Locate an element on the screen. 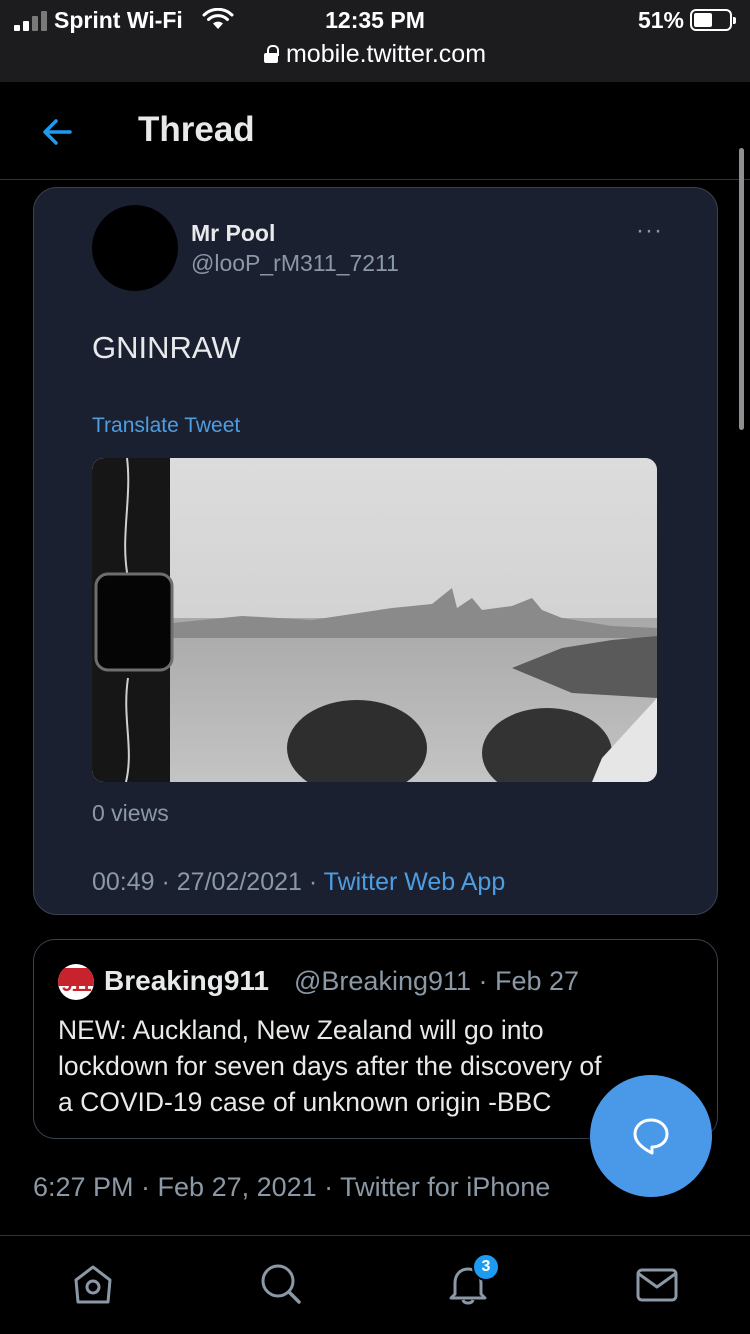 The image size is (750, 1334). search-icon is located at coordinates (280, 1284).